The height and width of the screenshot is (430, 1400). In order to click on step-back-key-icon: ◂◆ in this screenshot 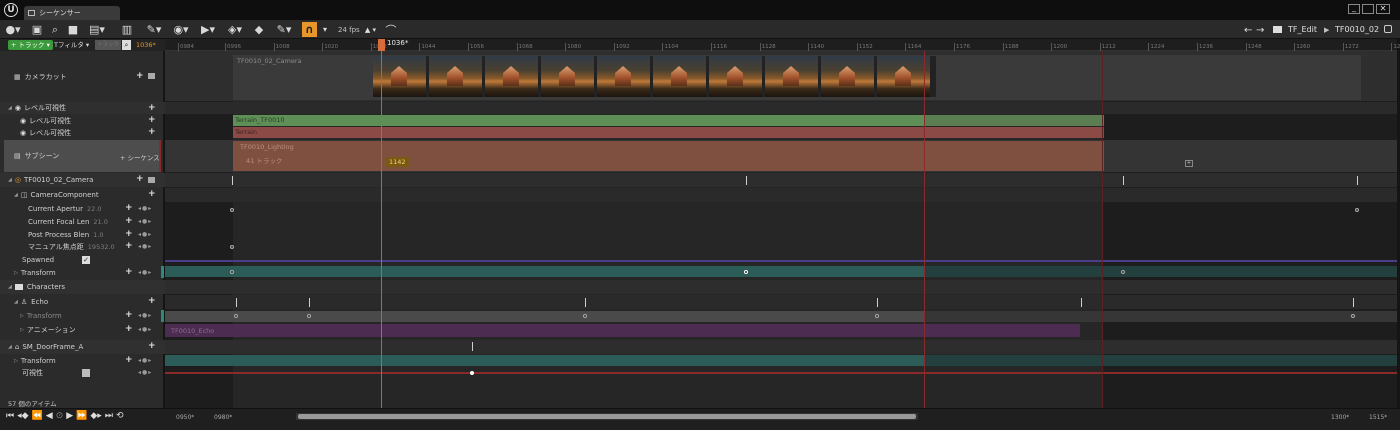, I will do `click(22, 416)`.